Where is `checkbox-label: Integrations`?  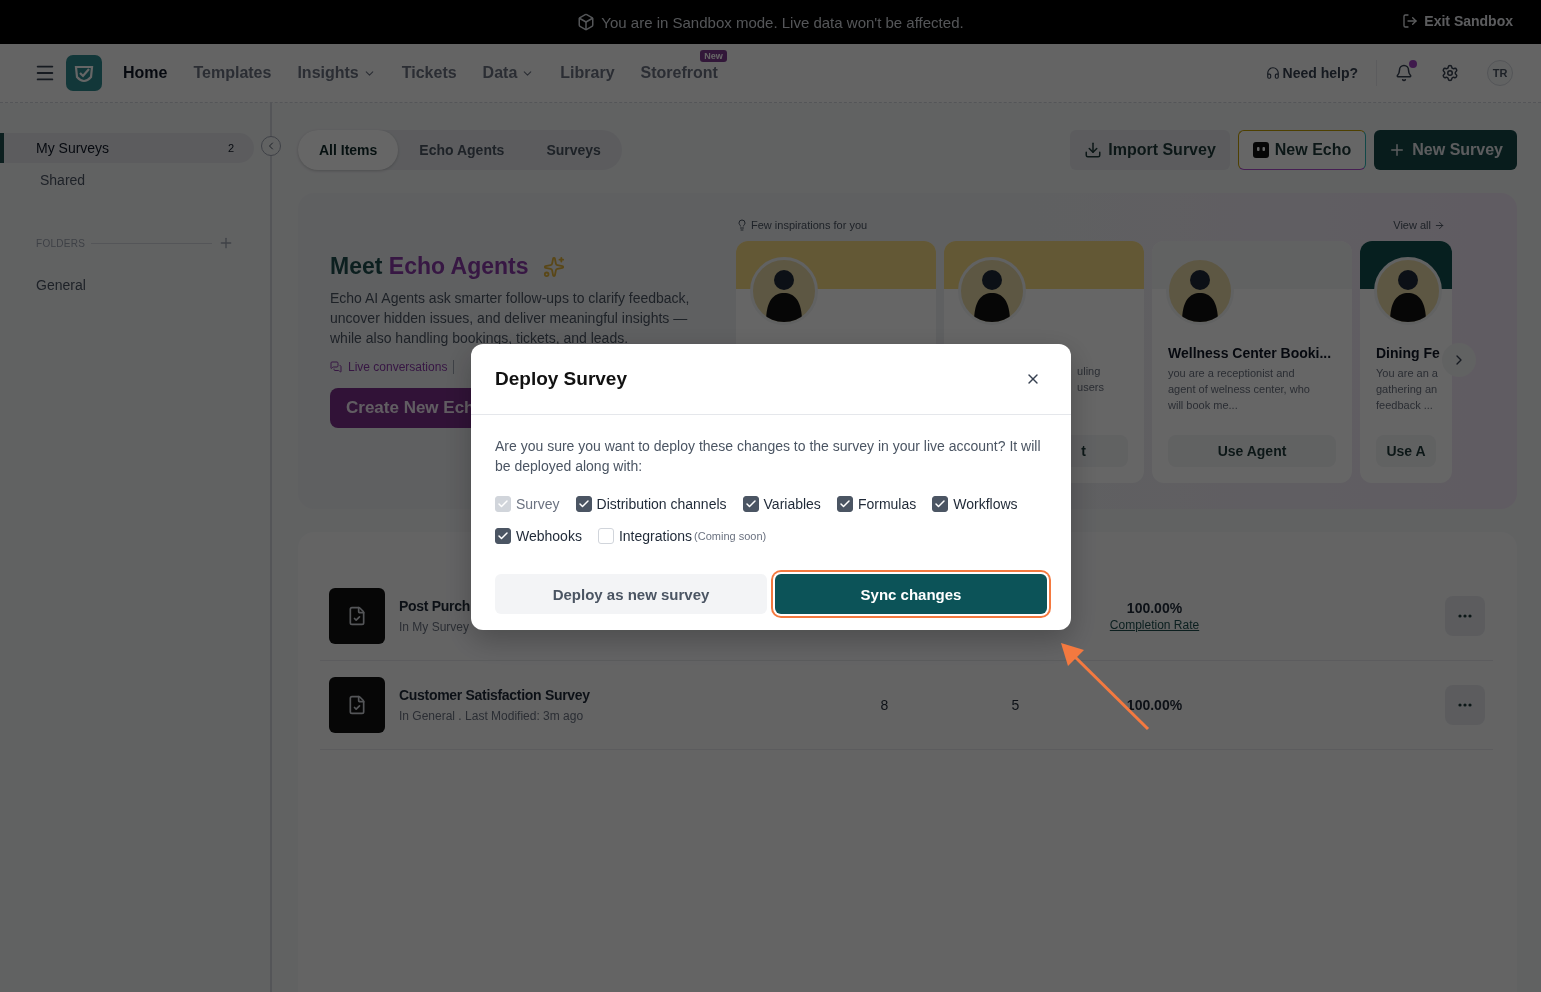
checkbox-label: Integrations is located at coordinates (655, 536).